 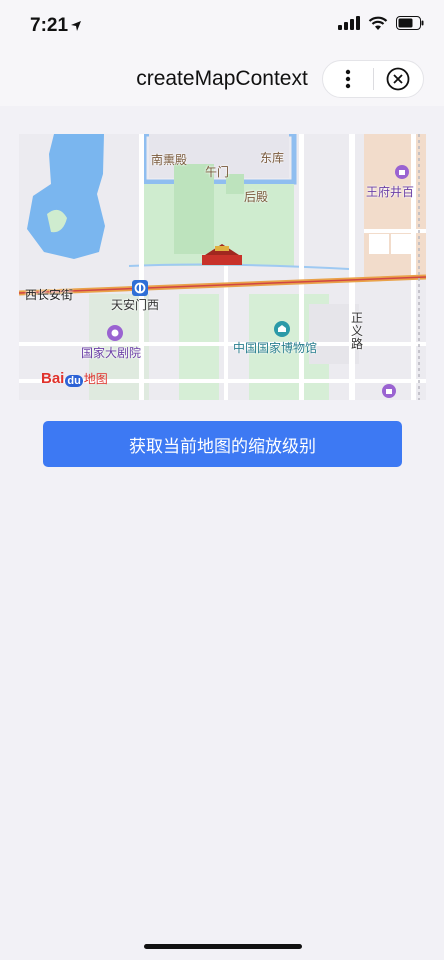 I want to click on map-label-grand-theatre: 国家大剧院, so click(x=111, y=353).